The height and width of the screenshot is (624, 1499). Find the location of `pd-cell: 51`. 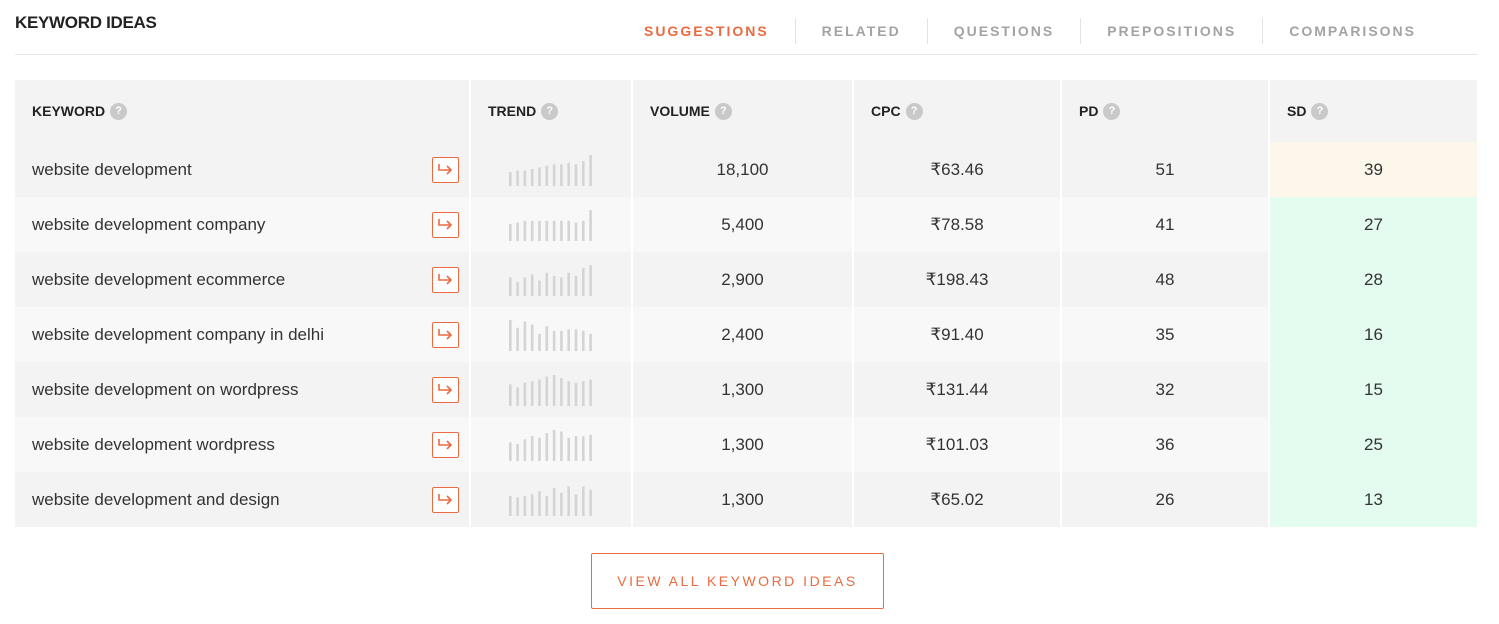

pd-cell: 51 is located at coordinates (1164, 169).